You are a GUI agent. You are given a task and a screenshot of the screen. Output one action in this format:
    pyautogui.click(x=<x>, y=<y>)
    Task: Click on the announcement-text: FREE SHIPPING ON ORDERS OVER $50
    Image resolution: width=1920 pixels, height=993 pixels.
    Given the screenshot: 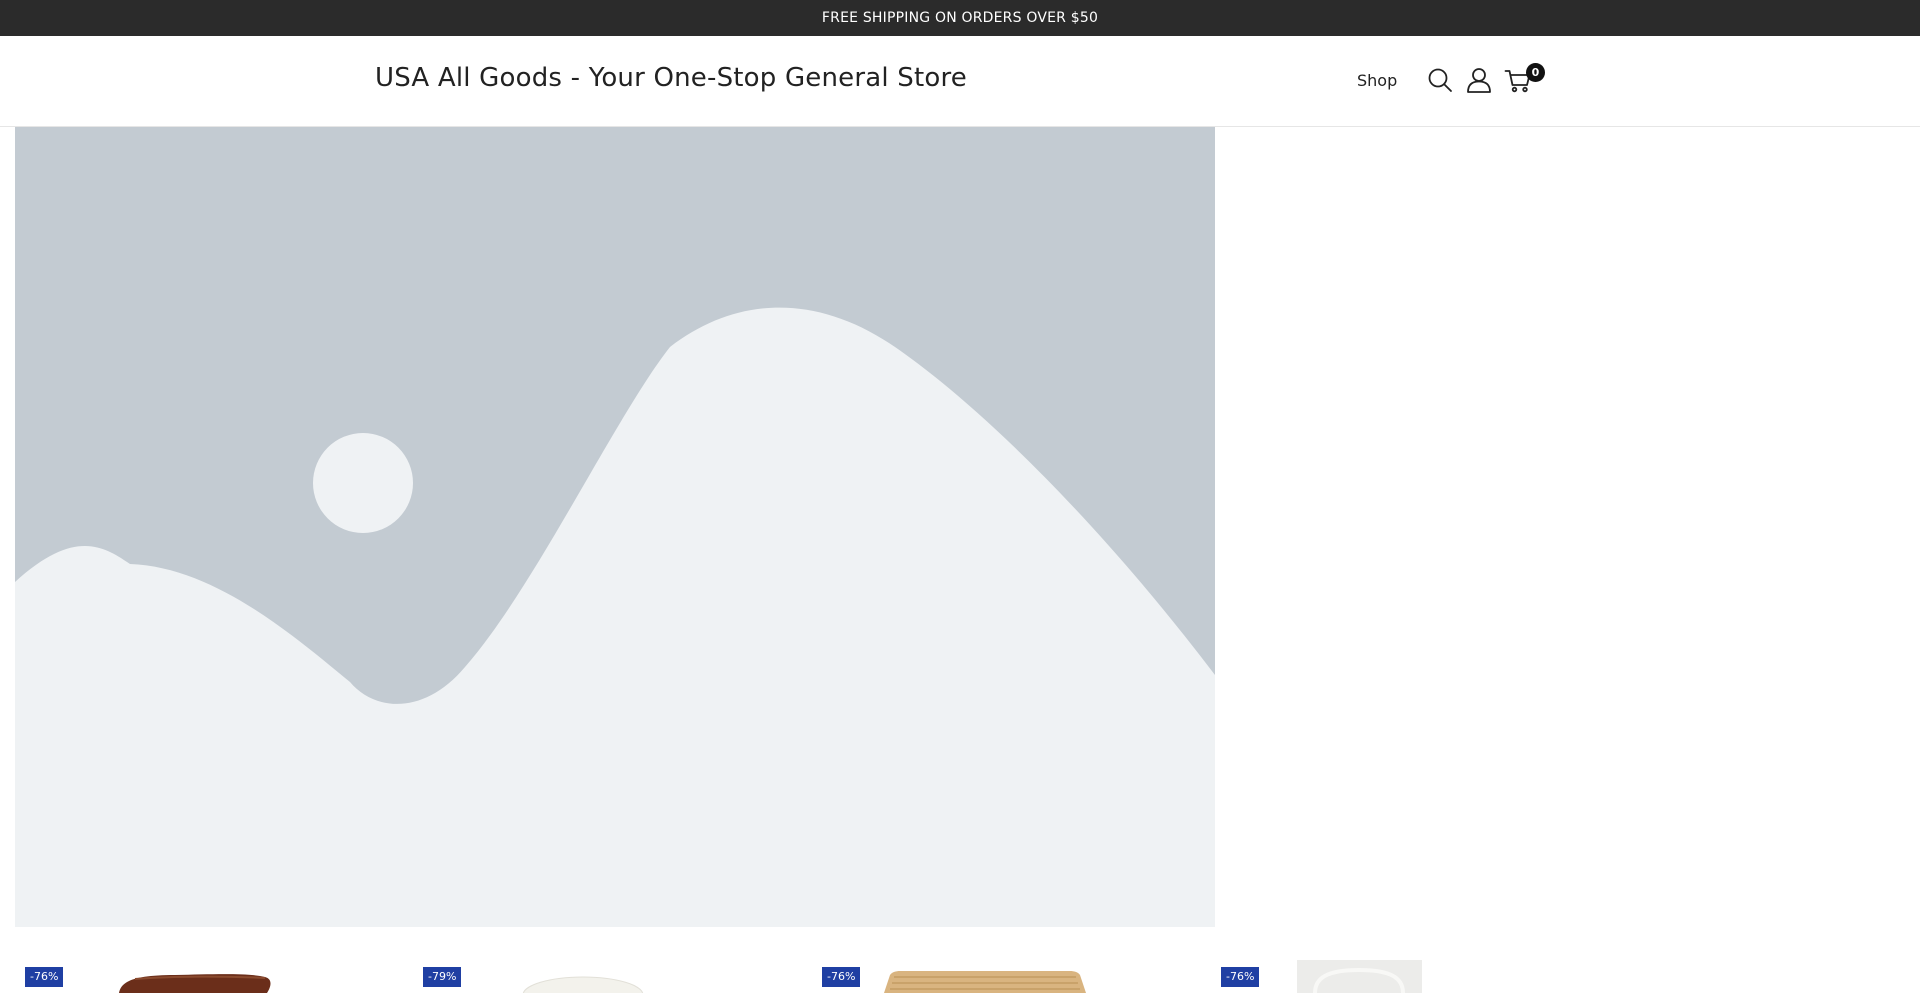 What is the action you would take?
    pyautogui.click(x=960, y=18)
    